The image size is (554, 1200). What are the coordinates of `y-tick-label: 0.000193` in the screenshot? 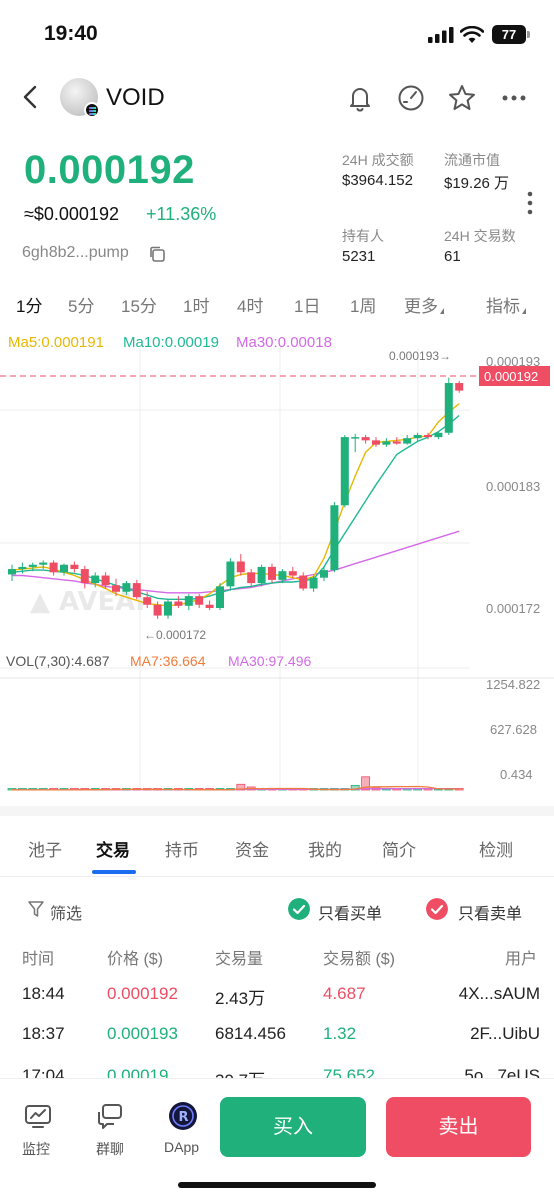 It's located at (513, 361).